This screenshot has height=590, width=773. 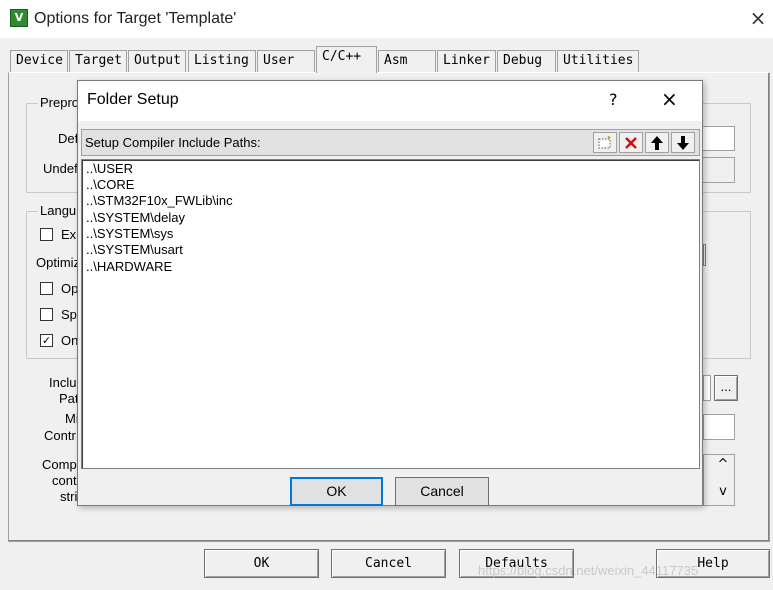 I want to click on checkbox-sp-label: Sp, so click(x=69, y=314).